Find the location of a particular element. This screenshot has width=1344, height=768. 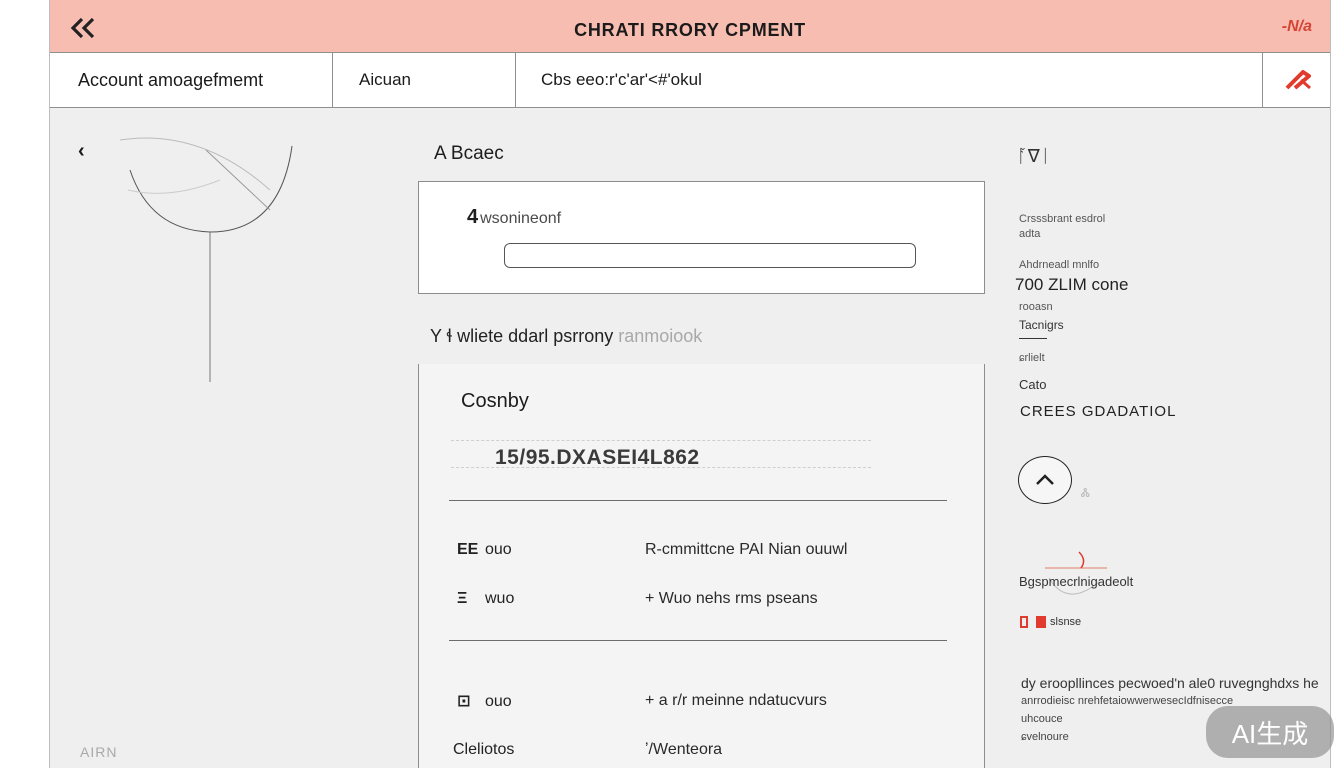

subsection-title: Y ɬ wliete ddarl psrrony ranmoiook is located at coordinates (566, 336).